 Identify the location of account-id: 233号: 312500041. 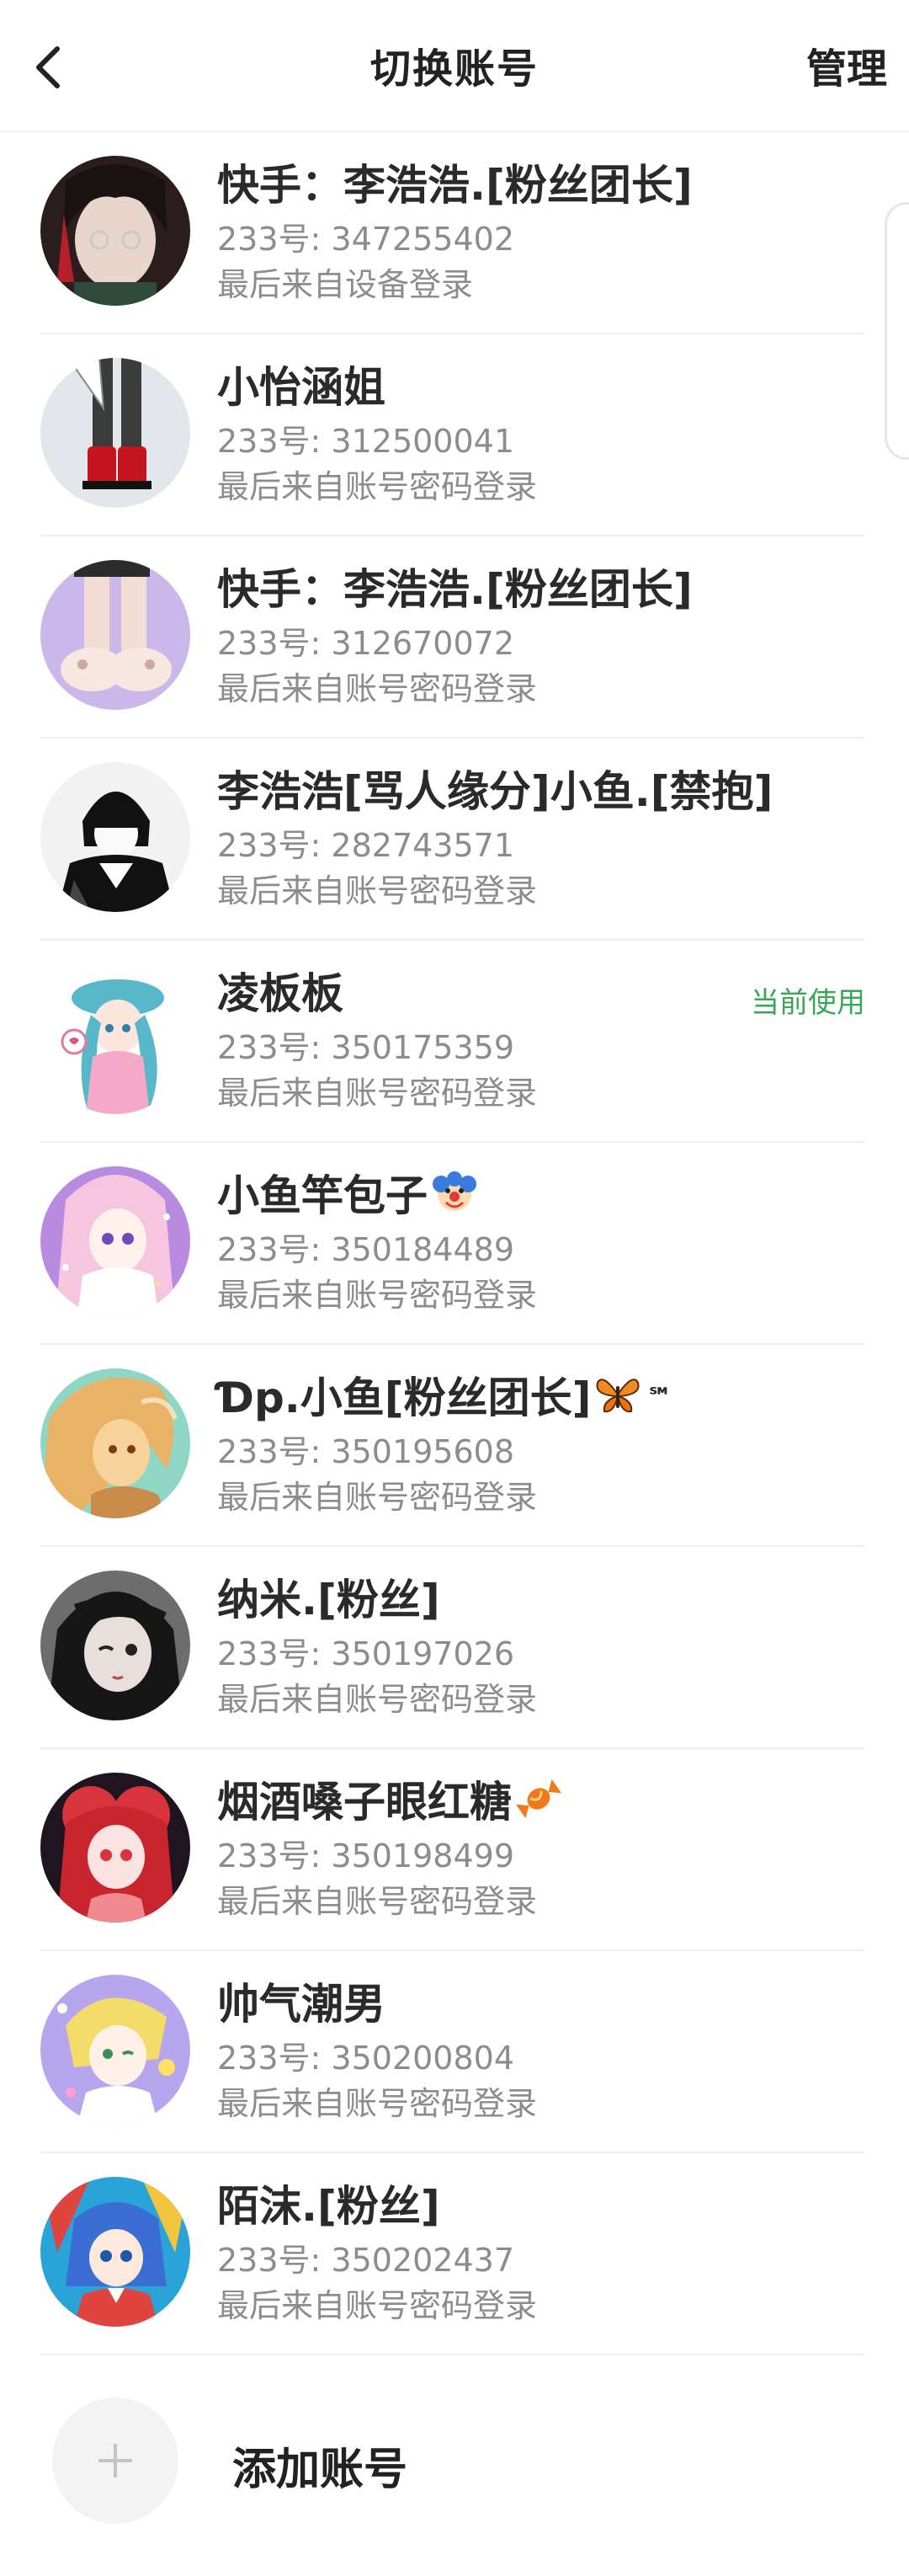
(366, 441).